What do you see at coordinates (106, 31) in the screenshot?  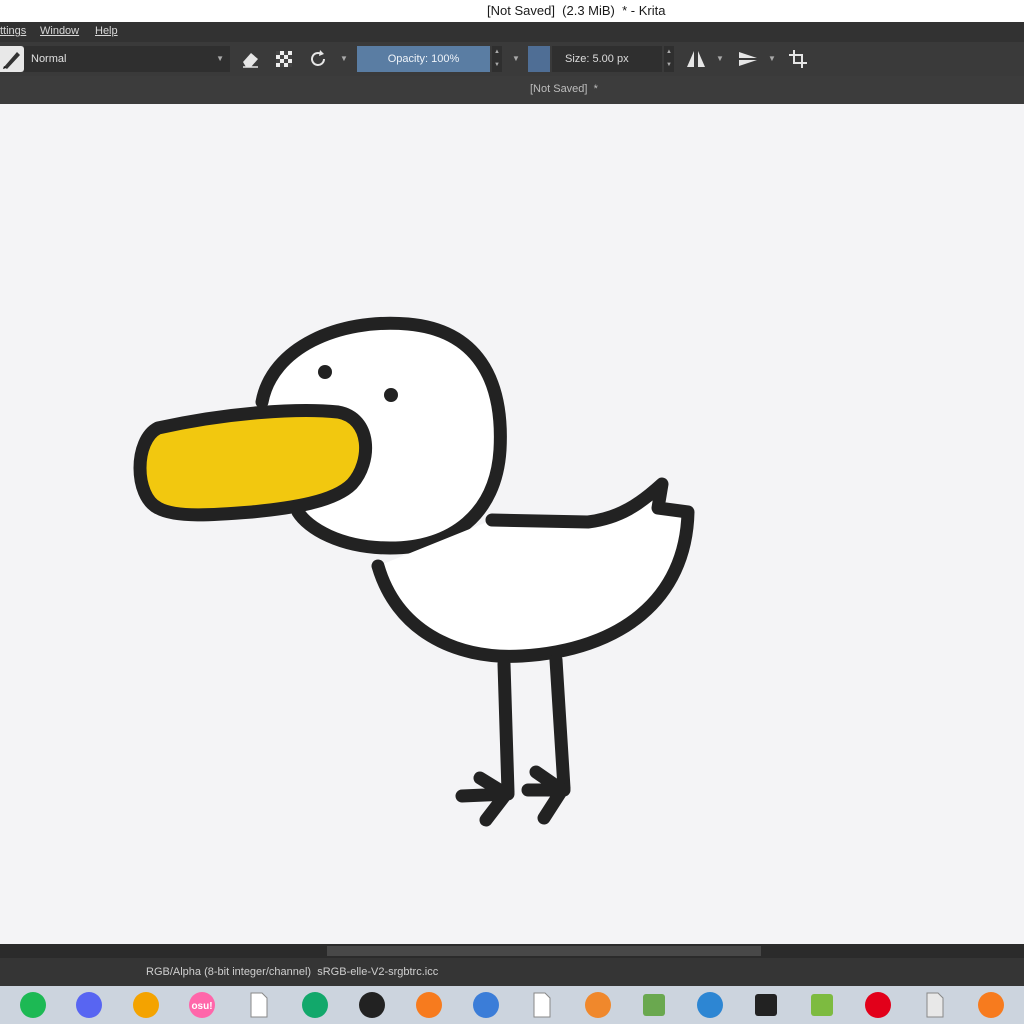 I see `menu-help: Help` at bounding box center [106, 31].